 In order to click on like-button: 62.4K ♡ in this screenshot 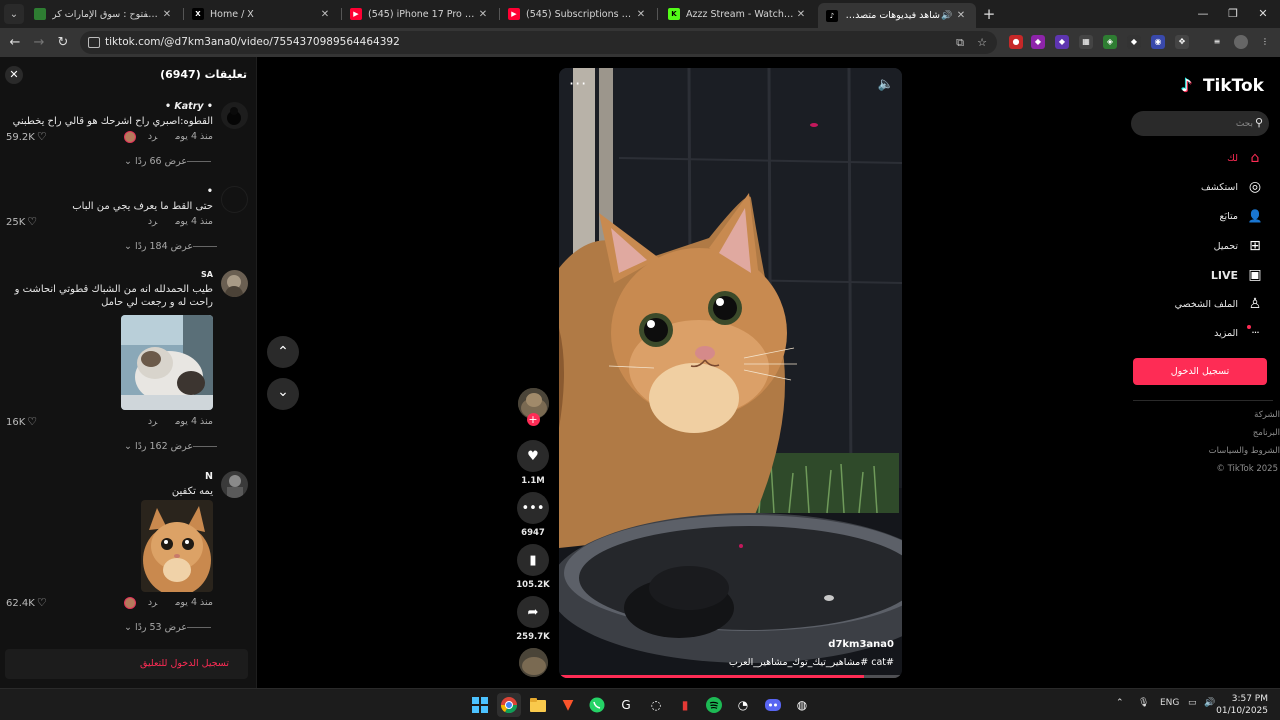, I will do `click(26, 602)`.